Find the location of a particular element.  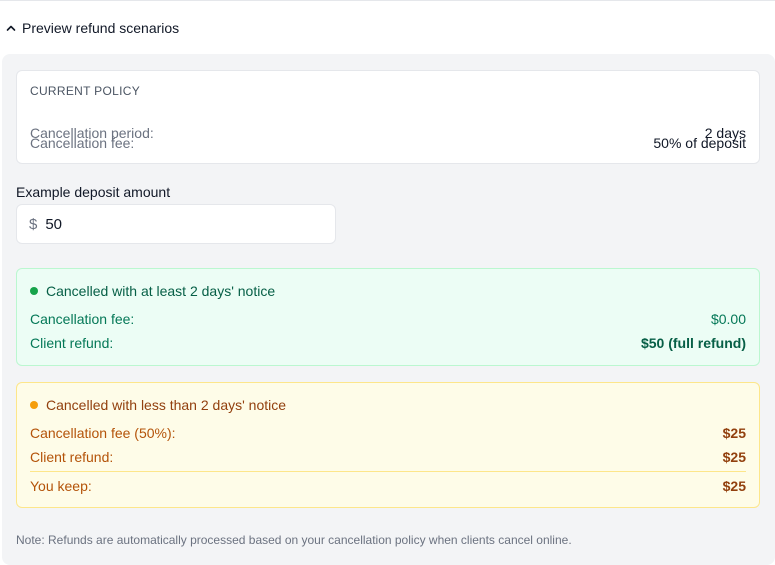

scenario-key: Cancellation fee: is located at coordinates (82, 319).